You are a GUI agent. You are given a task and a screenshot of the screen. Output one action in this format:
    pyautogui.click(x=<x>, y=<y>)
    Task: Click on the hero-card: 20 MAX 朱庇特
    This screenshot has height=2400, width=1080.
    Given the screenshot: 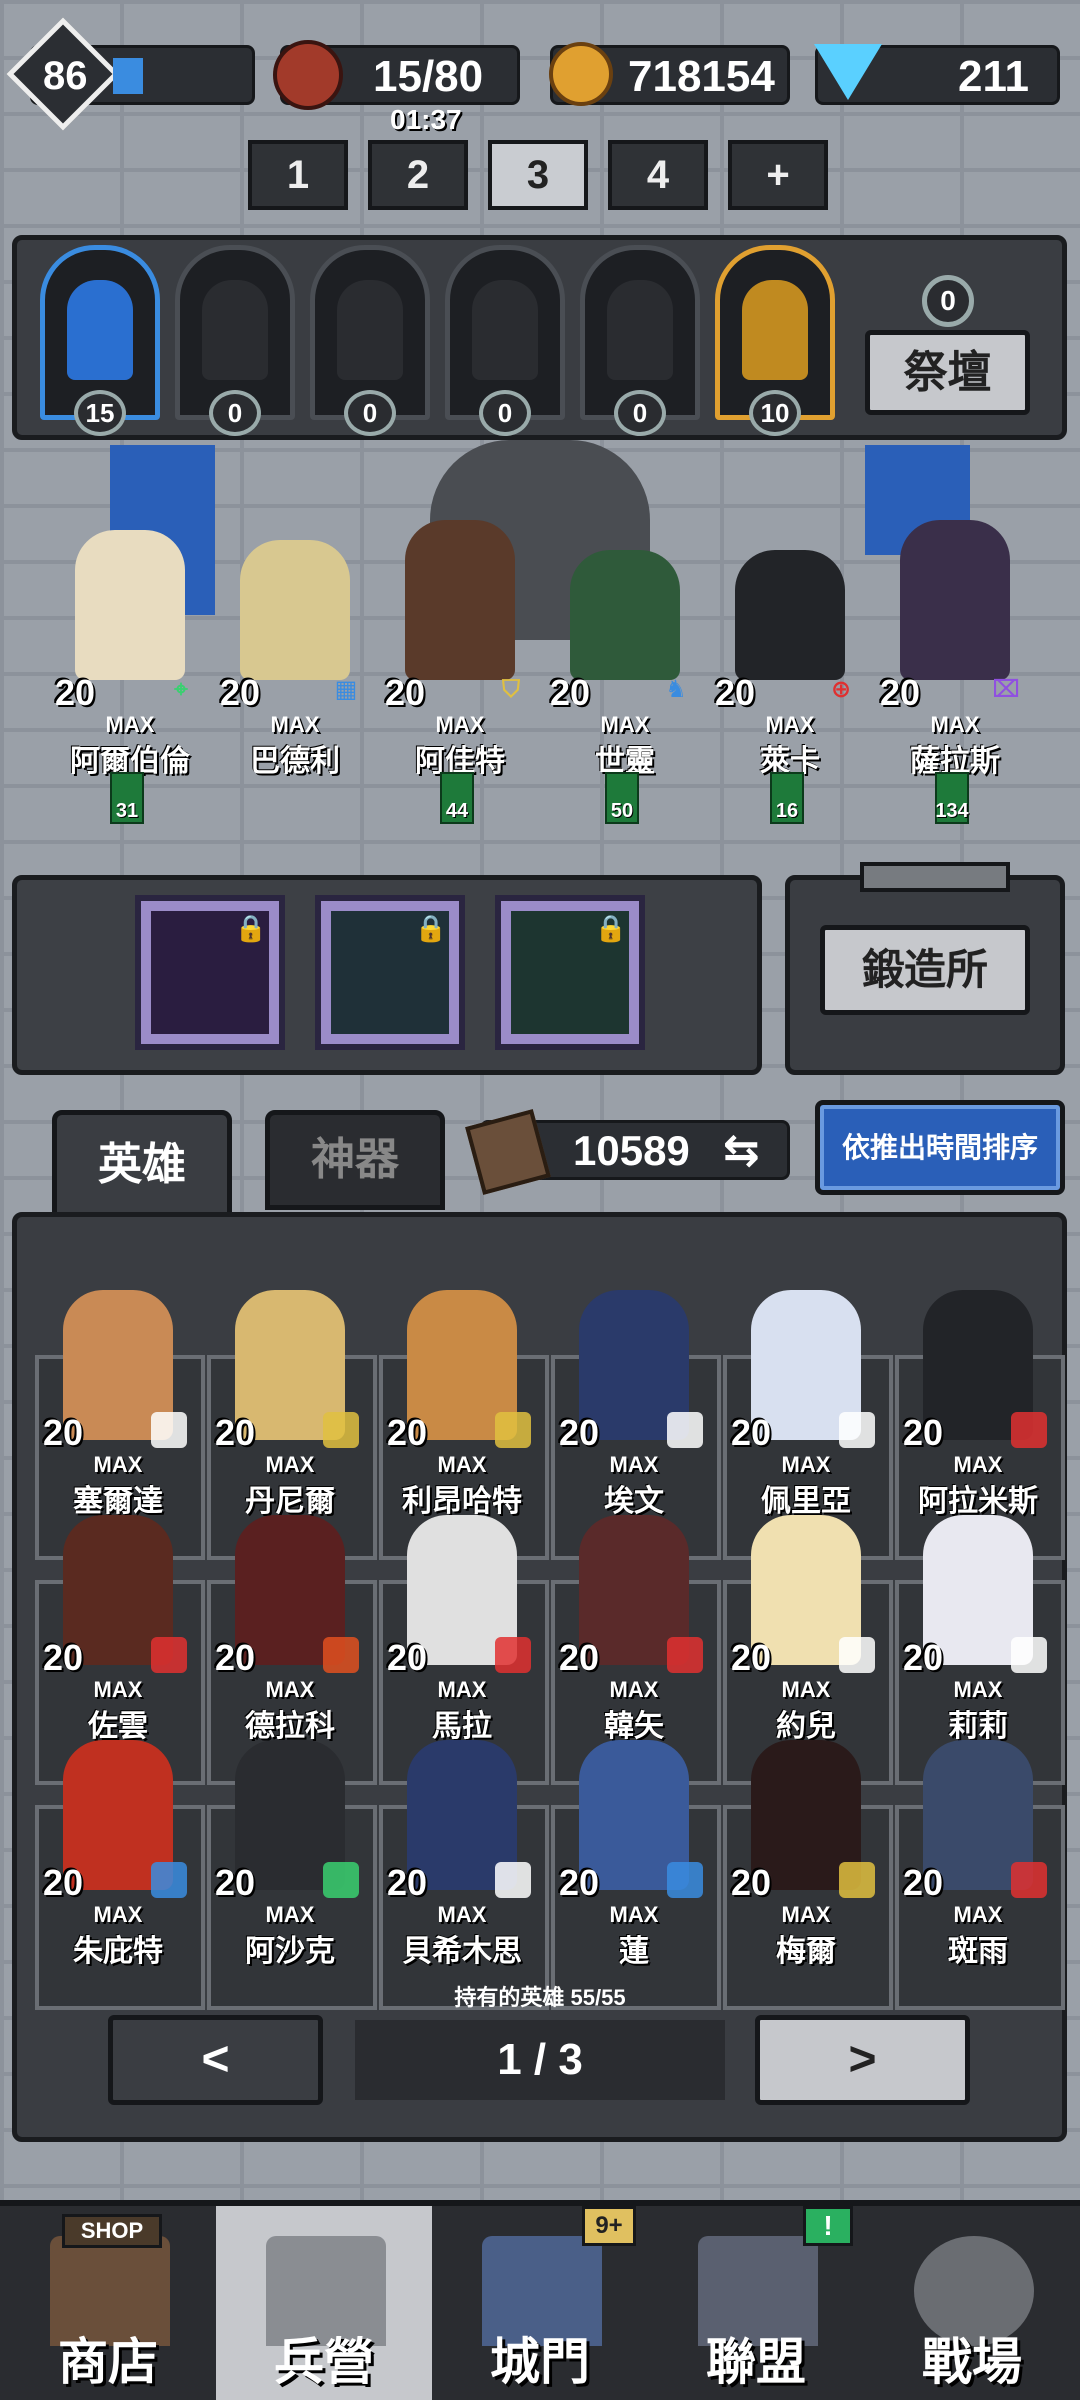 What is the action you would take?
    pyautogui.click(x=118, y=1854)
    